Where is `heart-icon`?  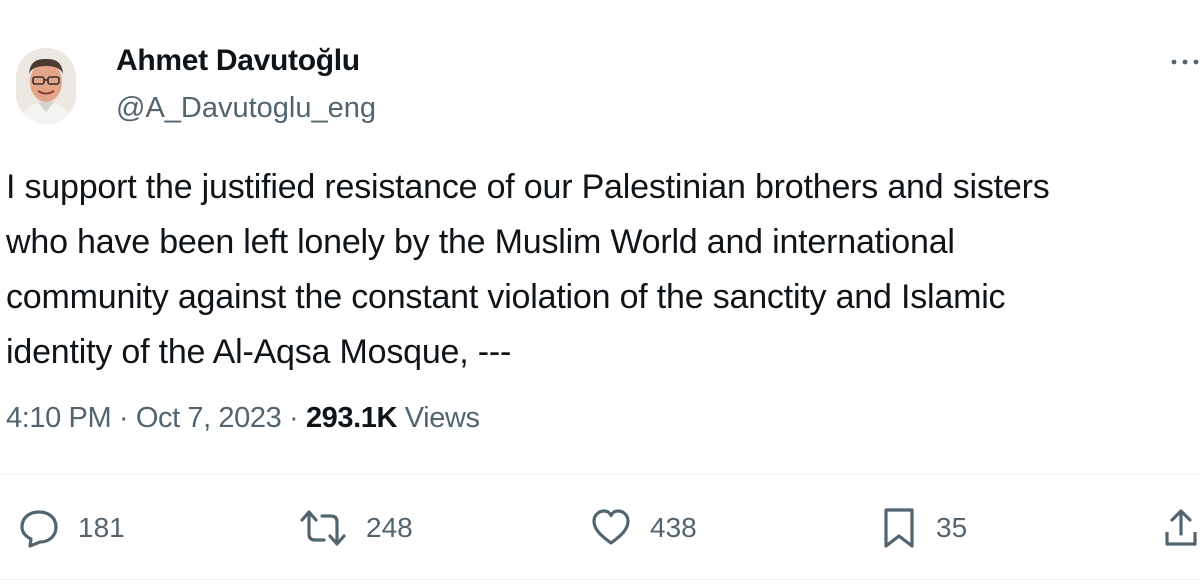
heart-icon is located at coordinates (611, 527).